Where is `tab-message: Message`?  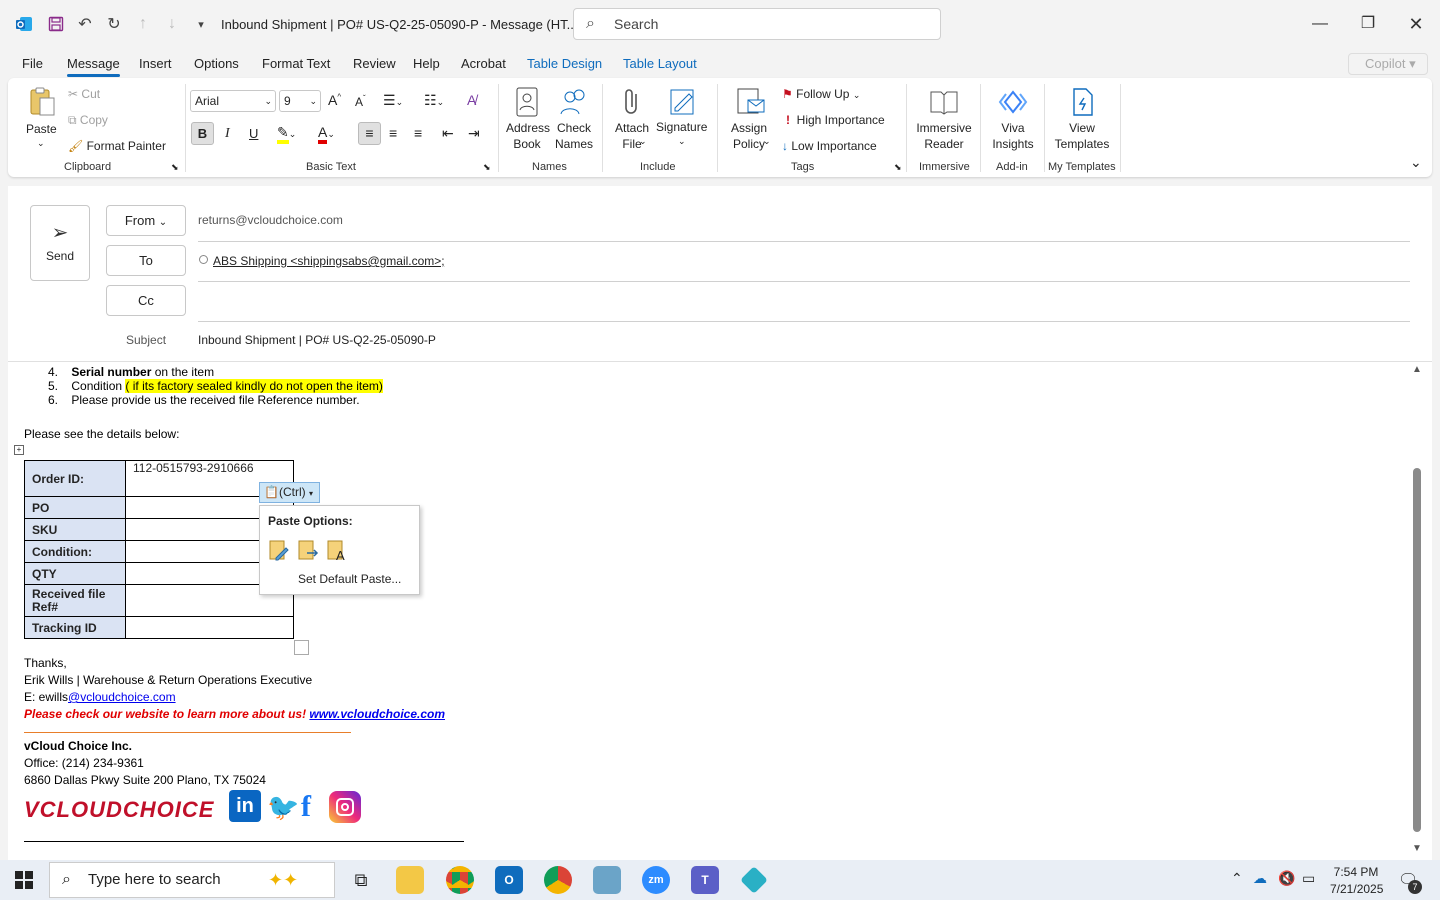 tab-message: Message is located at coordinates (93, 66).